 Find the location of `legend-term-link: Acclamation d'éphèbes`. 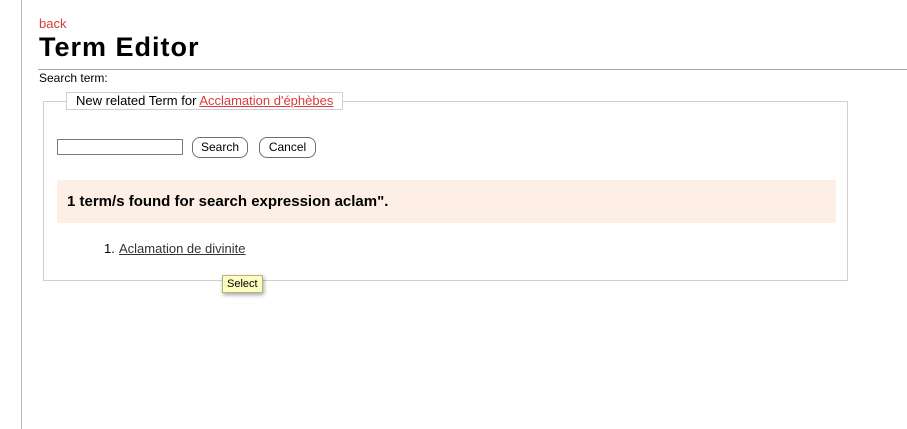

legend-term-link: Acclamation d'éphèbes is located at coordinates (266, 100).